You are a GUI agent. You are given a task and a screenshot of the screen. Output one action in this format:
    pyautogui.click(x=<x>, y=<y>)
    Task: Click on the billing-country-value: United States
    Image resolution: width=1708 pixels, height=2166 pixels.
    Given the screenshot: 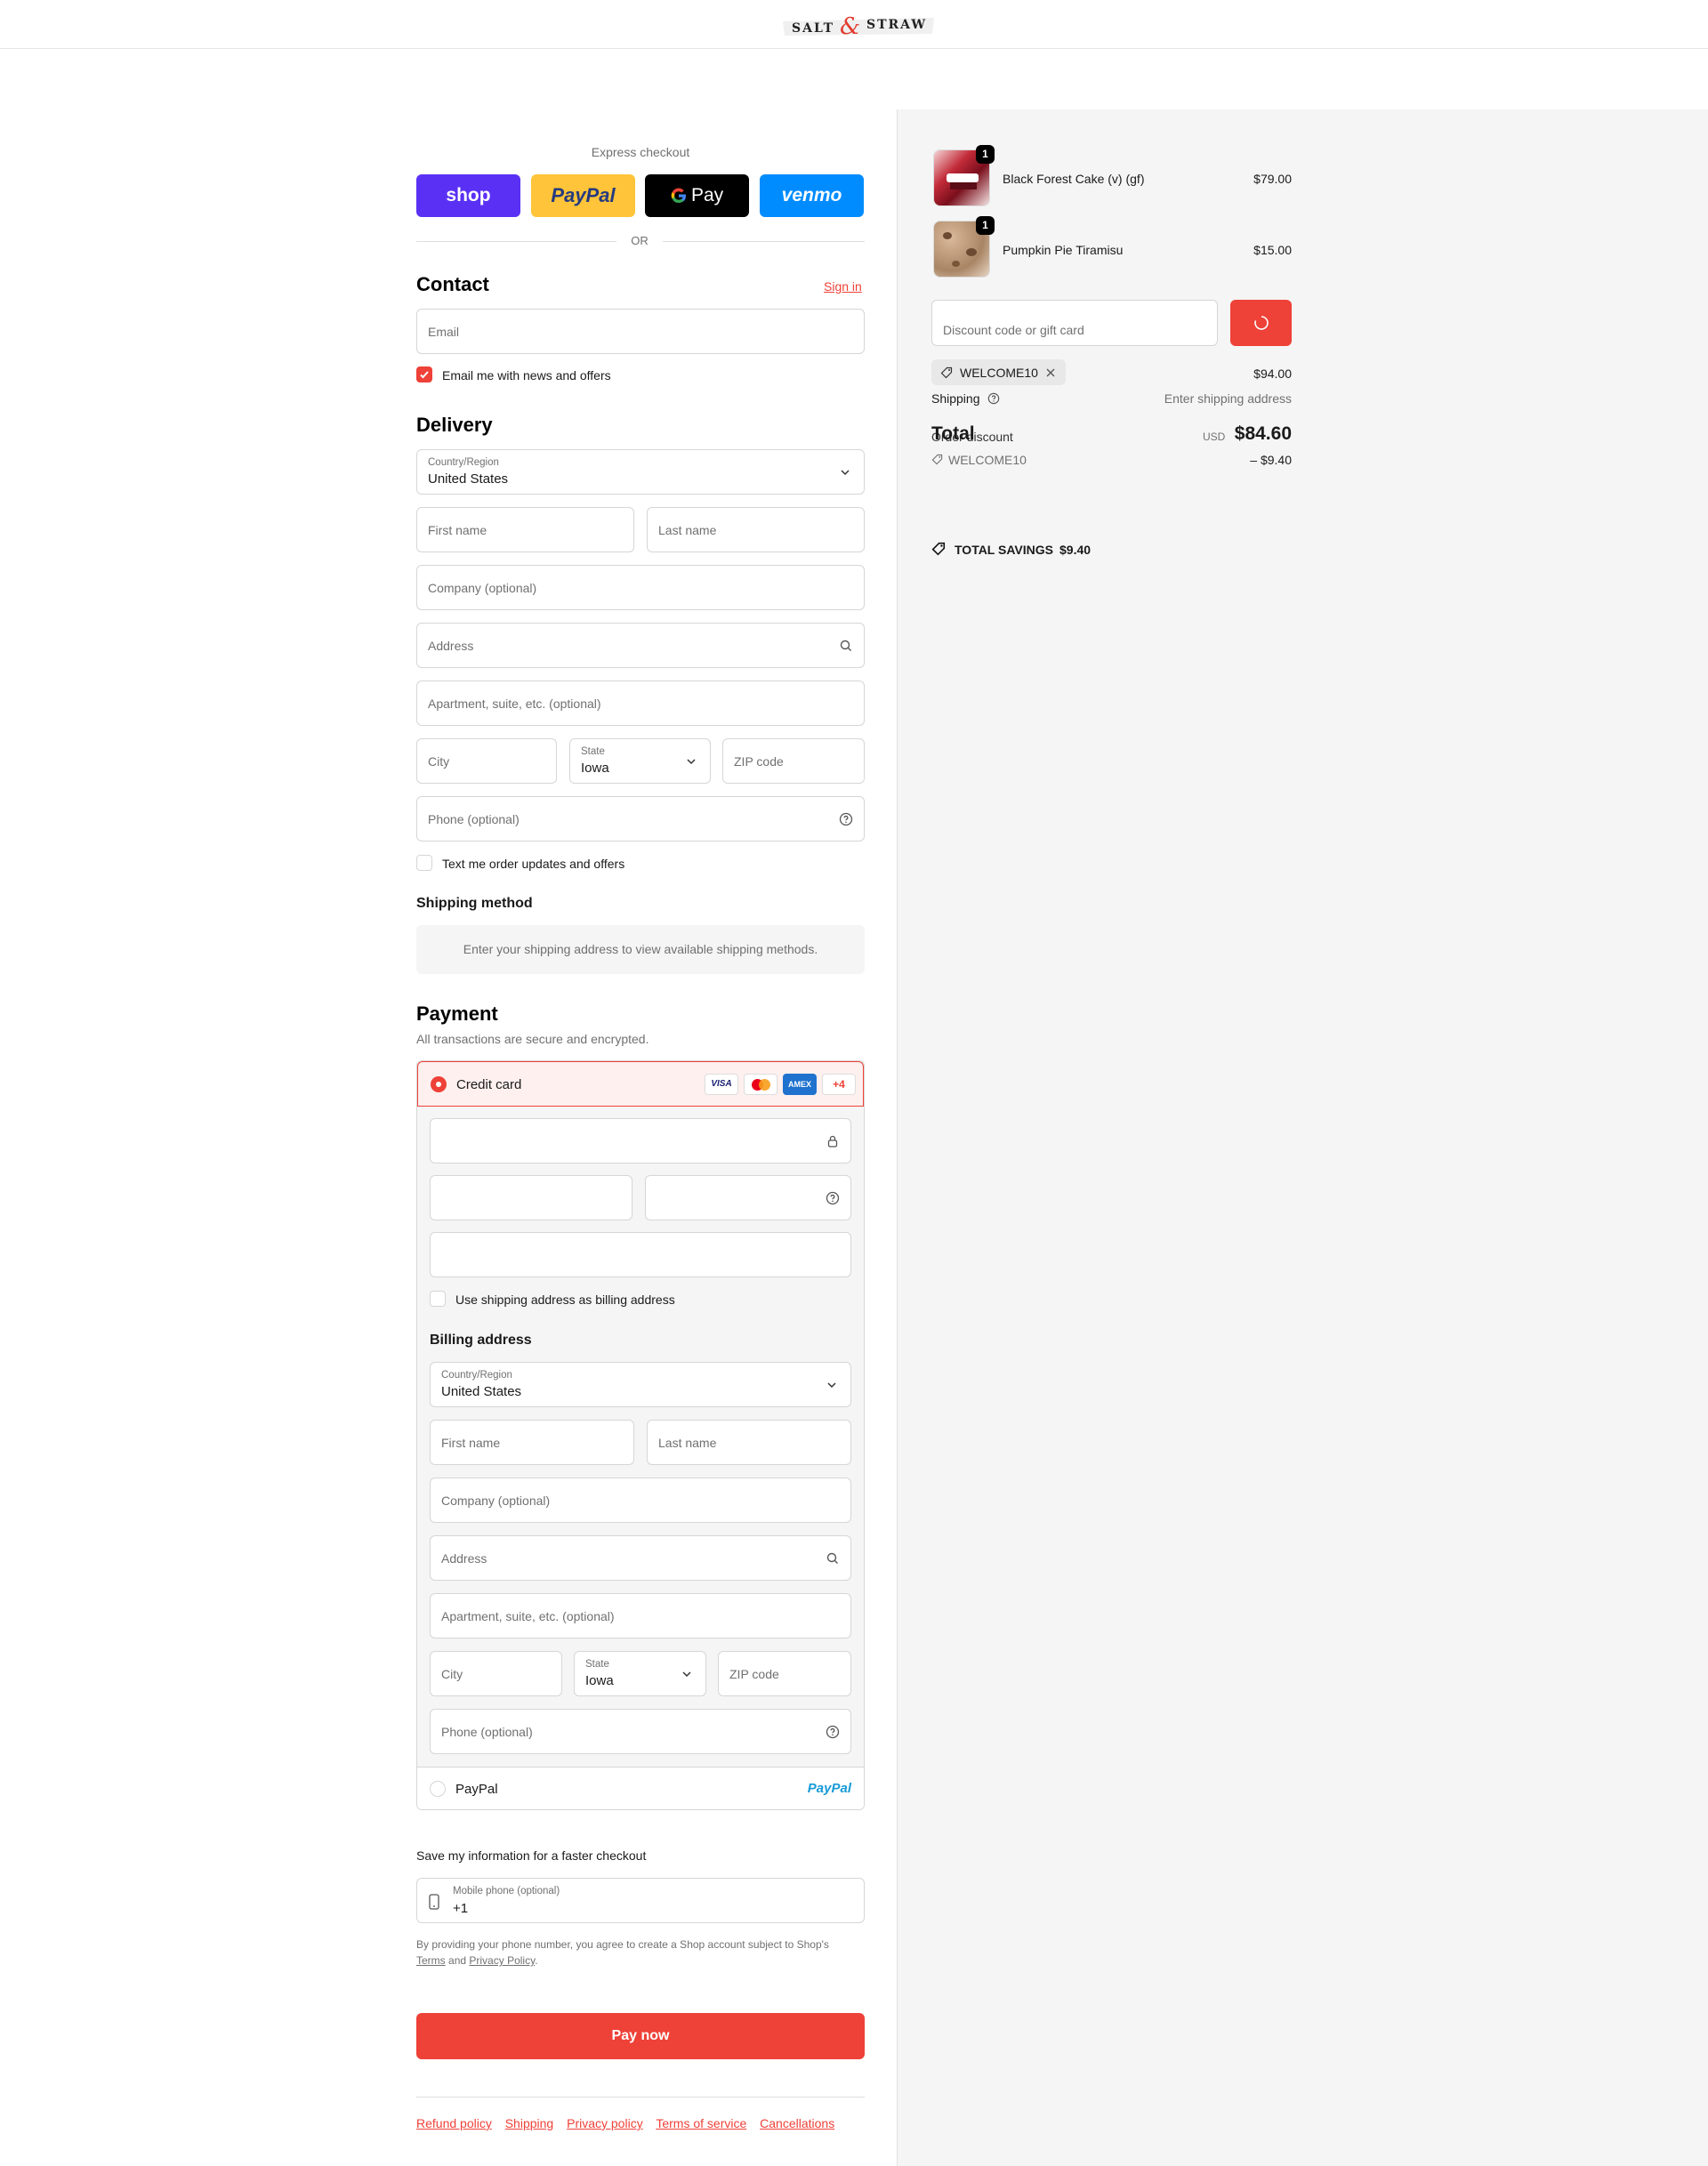 What is the action you would take?
    pyautogui.click(x=481, y=1391)
    